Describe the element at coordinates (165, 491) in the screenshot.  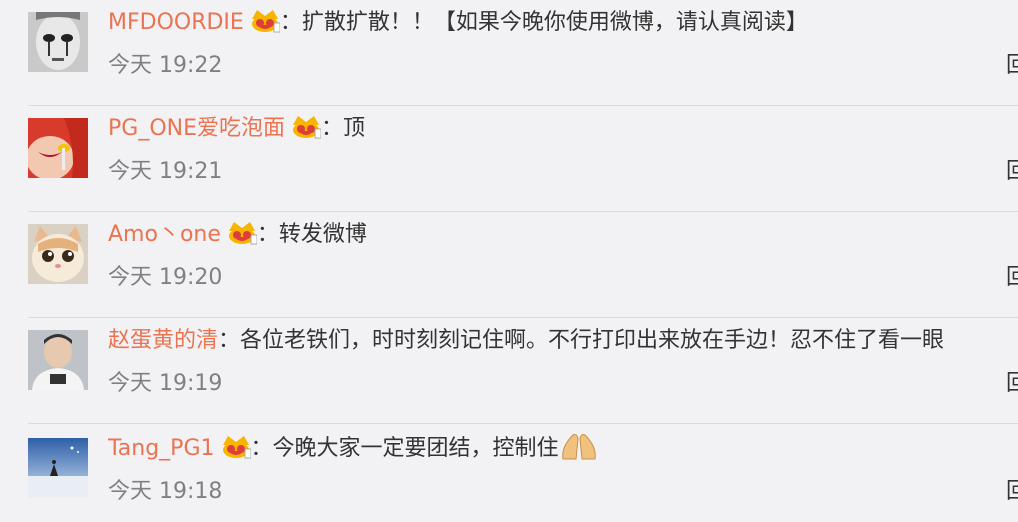
I see `comment-time: 今天 19:18` at that location.